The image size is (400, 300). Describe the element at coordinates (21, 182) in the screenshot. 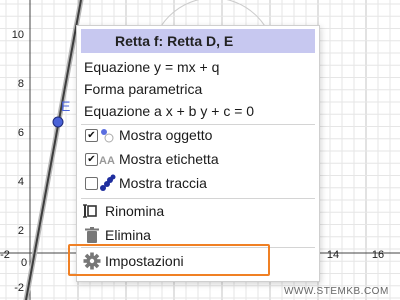

I see `y-tick-label: 4` at that location.